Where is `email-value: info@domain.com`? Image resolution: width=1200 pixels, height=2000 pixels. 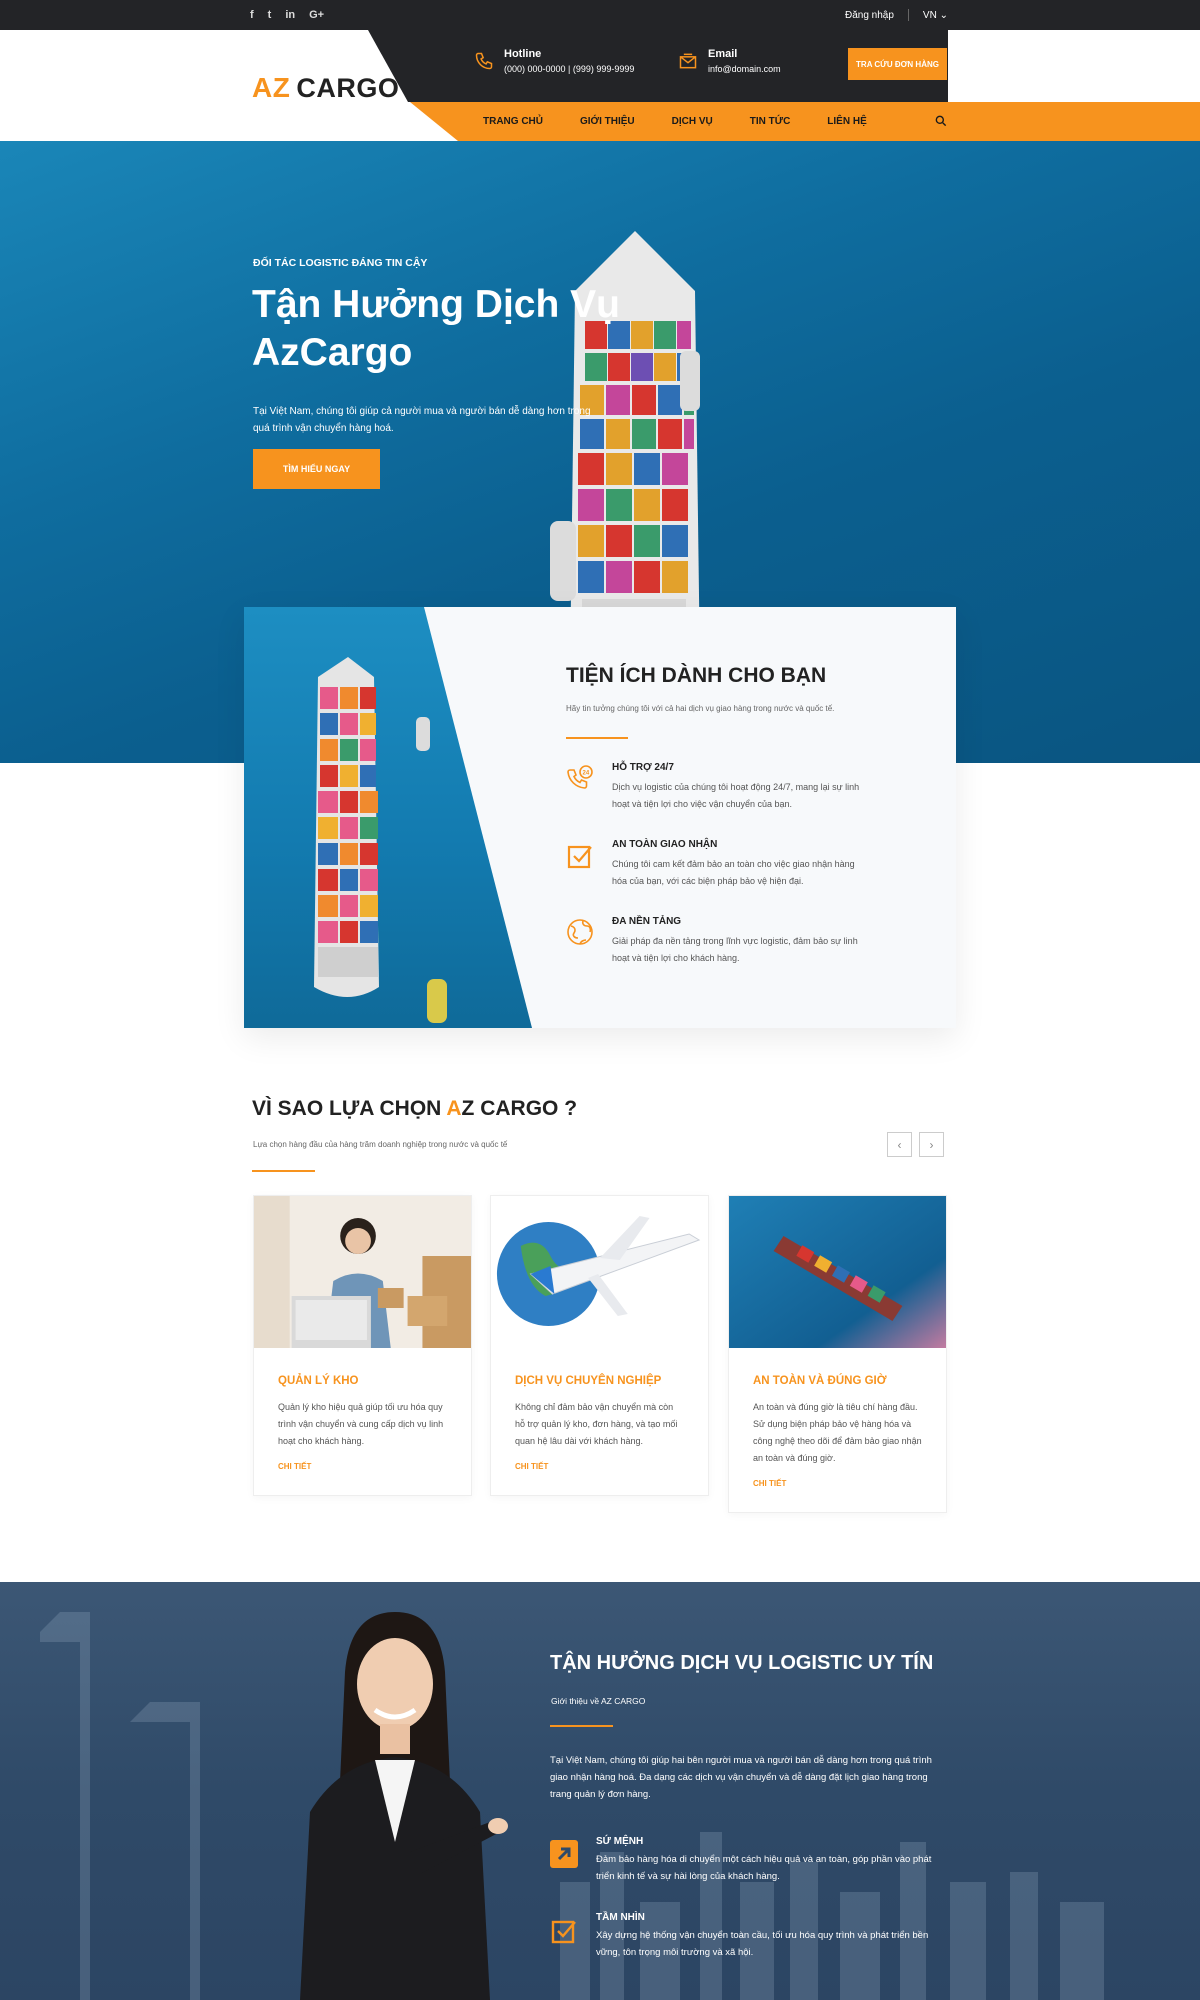 email-value: info@domain.com is located at coordinates (744, 69).